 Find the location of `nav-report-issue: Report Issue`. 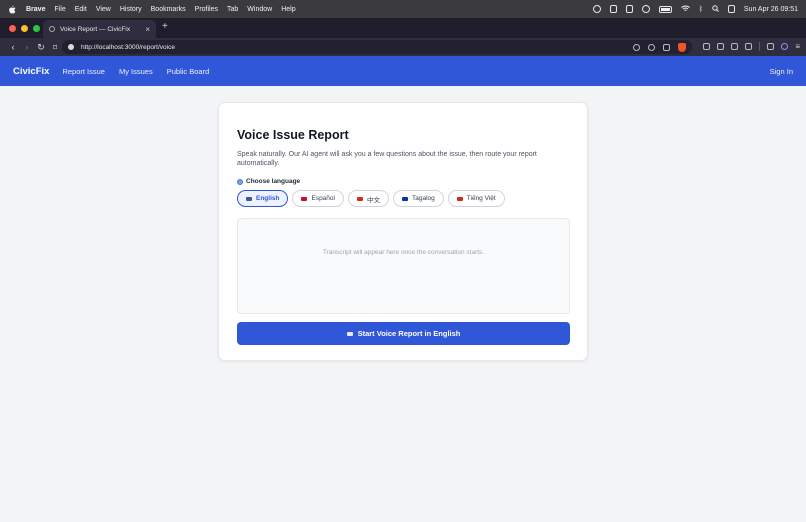

nav-report-issue: Report Issue is located at coordinates (83, 71).